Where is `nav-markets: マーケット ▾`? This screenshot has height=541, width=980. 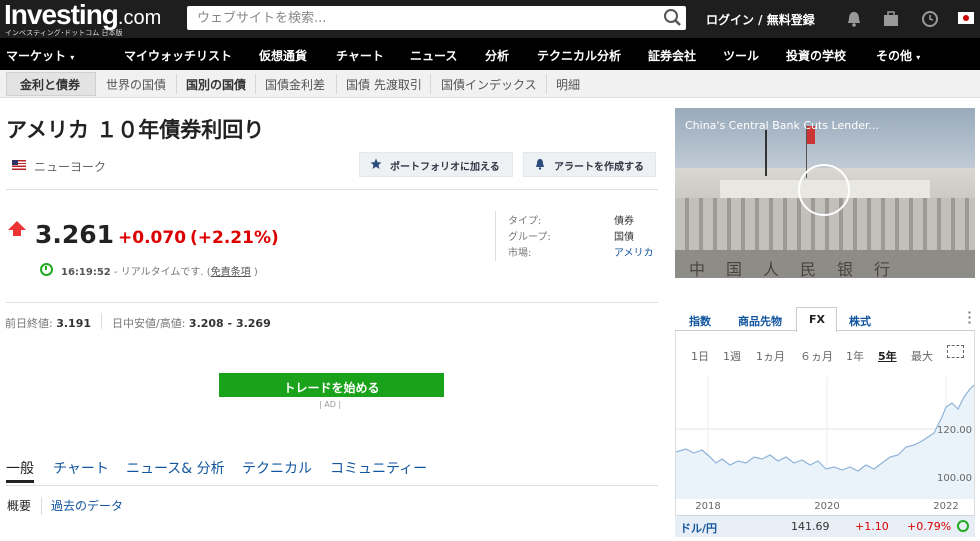
nav-markets: マーケット ▾ is located at coordinates (40, 55).